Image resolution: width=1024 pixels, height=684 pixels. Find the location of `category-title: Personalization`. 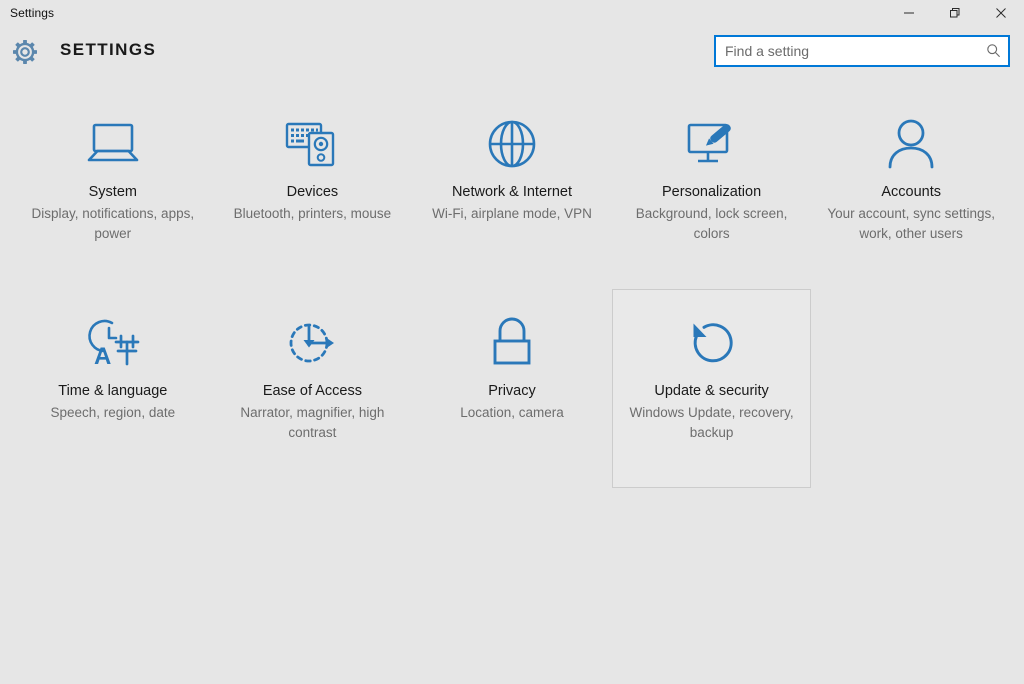

category-title: Personalization is located at coordinates (712, 192).